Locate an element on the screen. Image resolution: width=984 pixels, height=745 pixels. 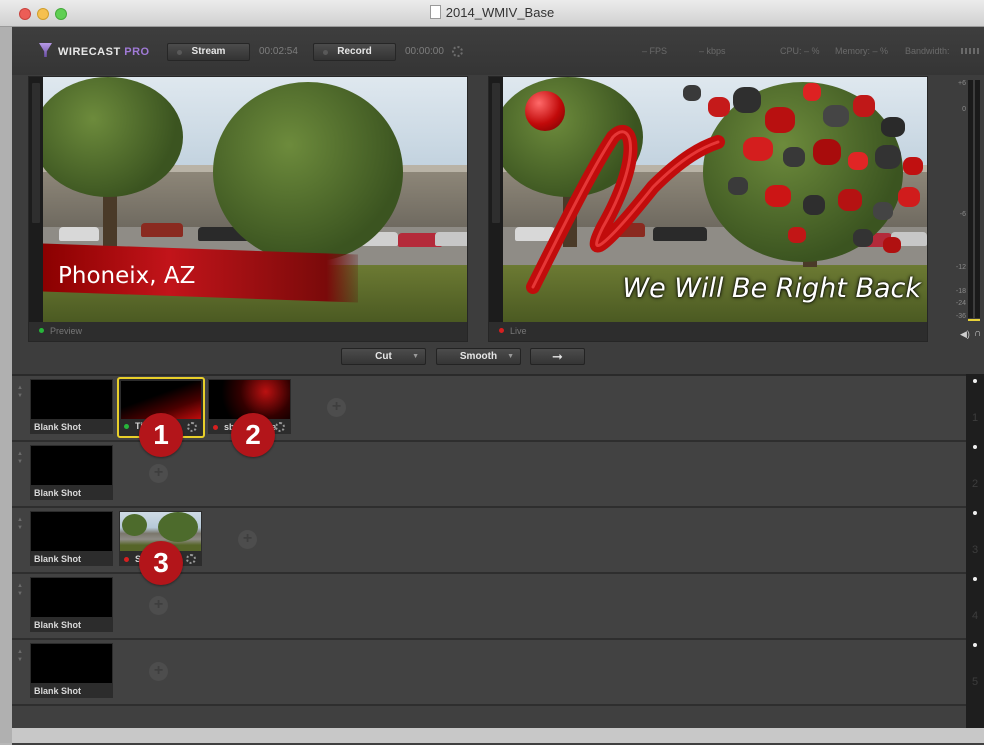
record-button: Record is located at coordinates (354, 52).